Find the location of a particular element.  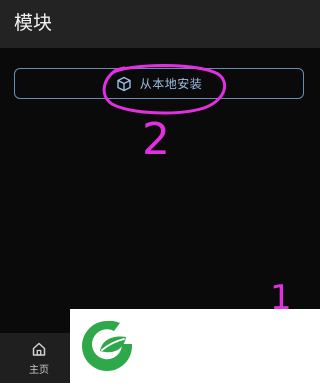

cube-icon is located at coordinates (124, 84).